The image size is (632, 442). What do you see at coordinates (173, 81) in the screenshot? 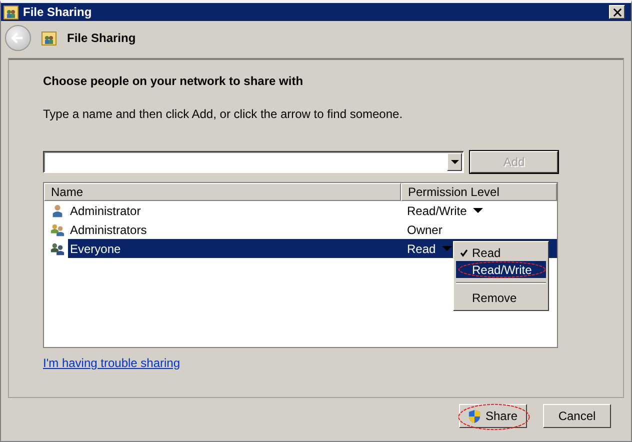
I see `heading: Choose people on your network to share with` at bounding box center [173, 81].